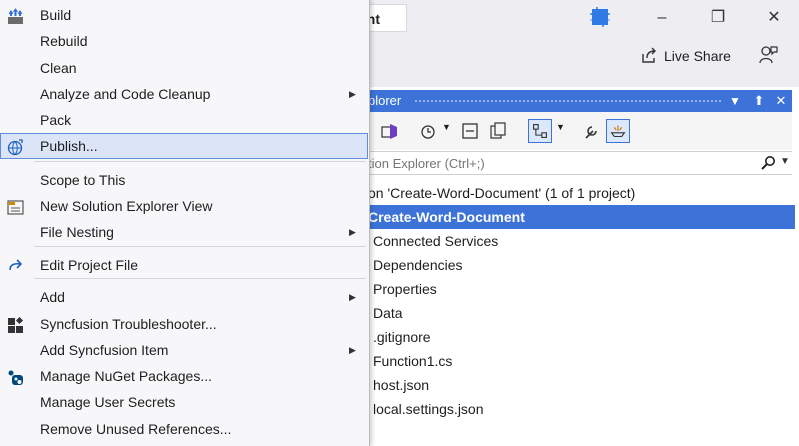 This screenshot has width=799, height=446. I want to click on close-icon: ✕, so click(774, 18).